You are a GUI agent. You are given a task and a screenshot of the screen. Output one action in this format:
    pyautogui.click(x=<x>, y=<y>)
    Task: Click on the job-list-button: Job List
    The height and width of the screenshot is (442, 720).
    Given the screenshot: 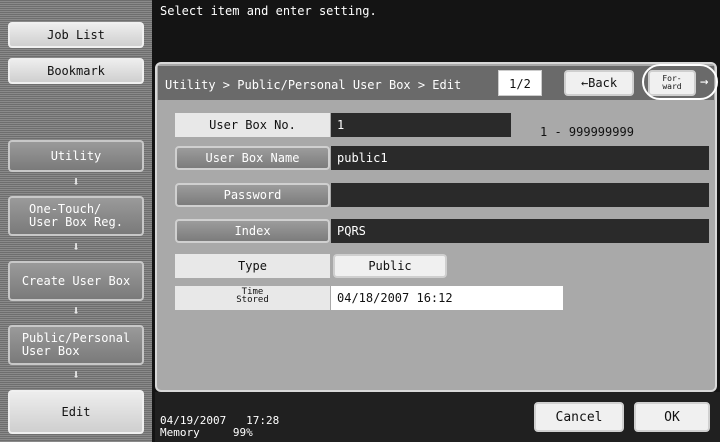 What is the action you would take?
    pyautogui.click(x=76, y=35)
    